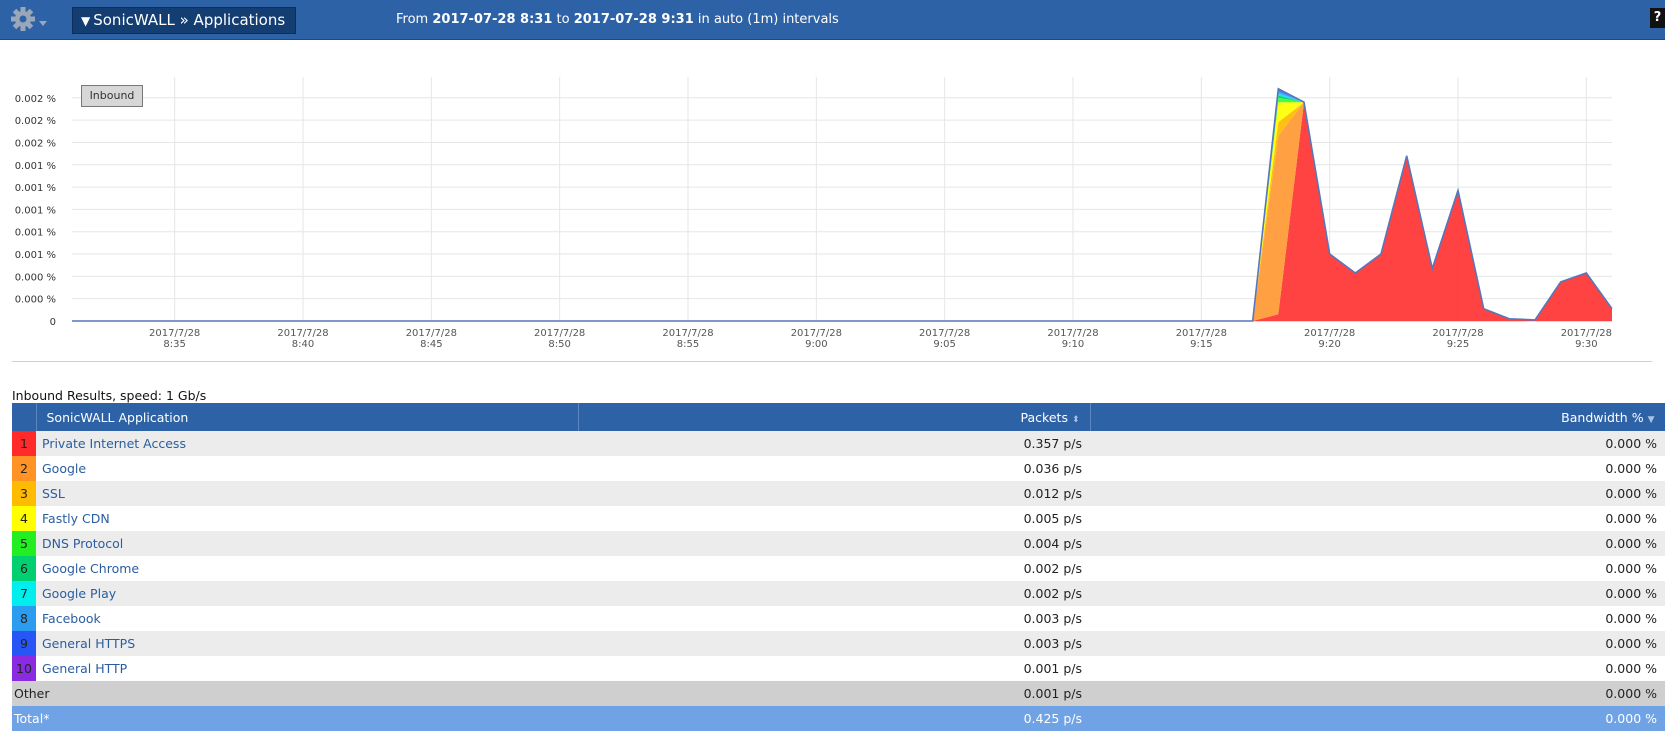 The image size is (1665, 734). I want to click on range-to: 2017-07-28 9:31, so click(633, 19).